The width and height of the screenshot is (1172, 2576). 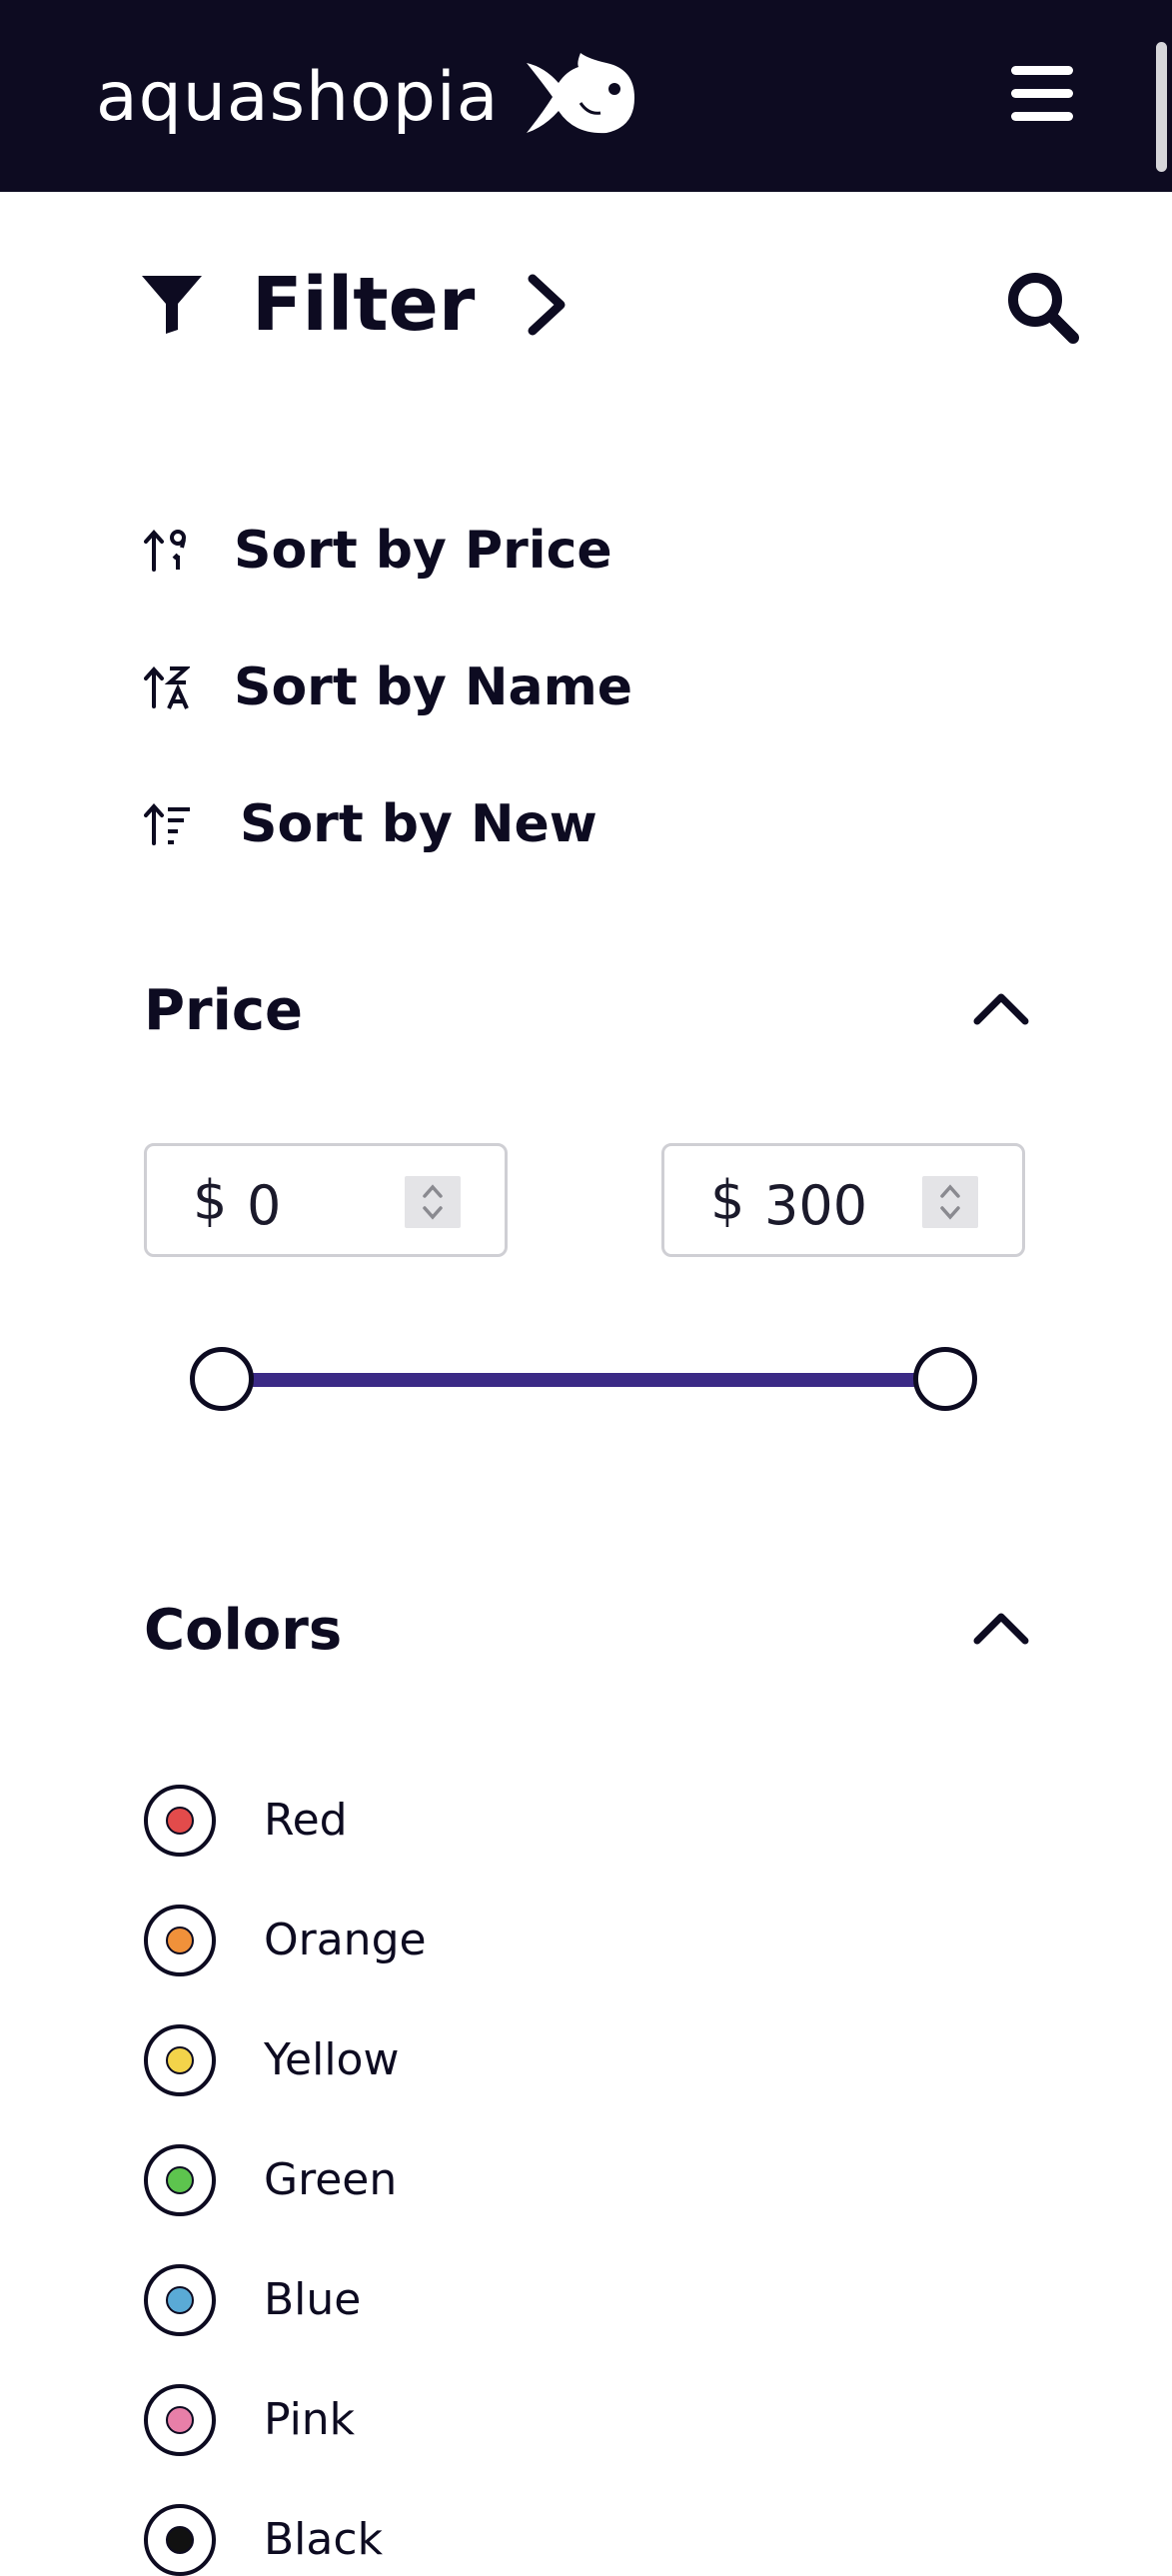 What do you see at coordinates (547, 305) in the screenshot?
I see `chevron-right-icon` at bounding box center [547, 305].